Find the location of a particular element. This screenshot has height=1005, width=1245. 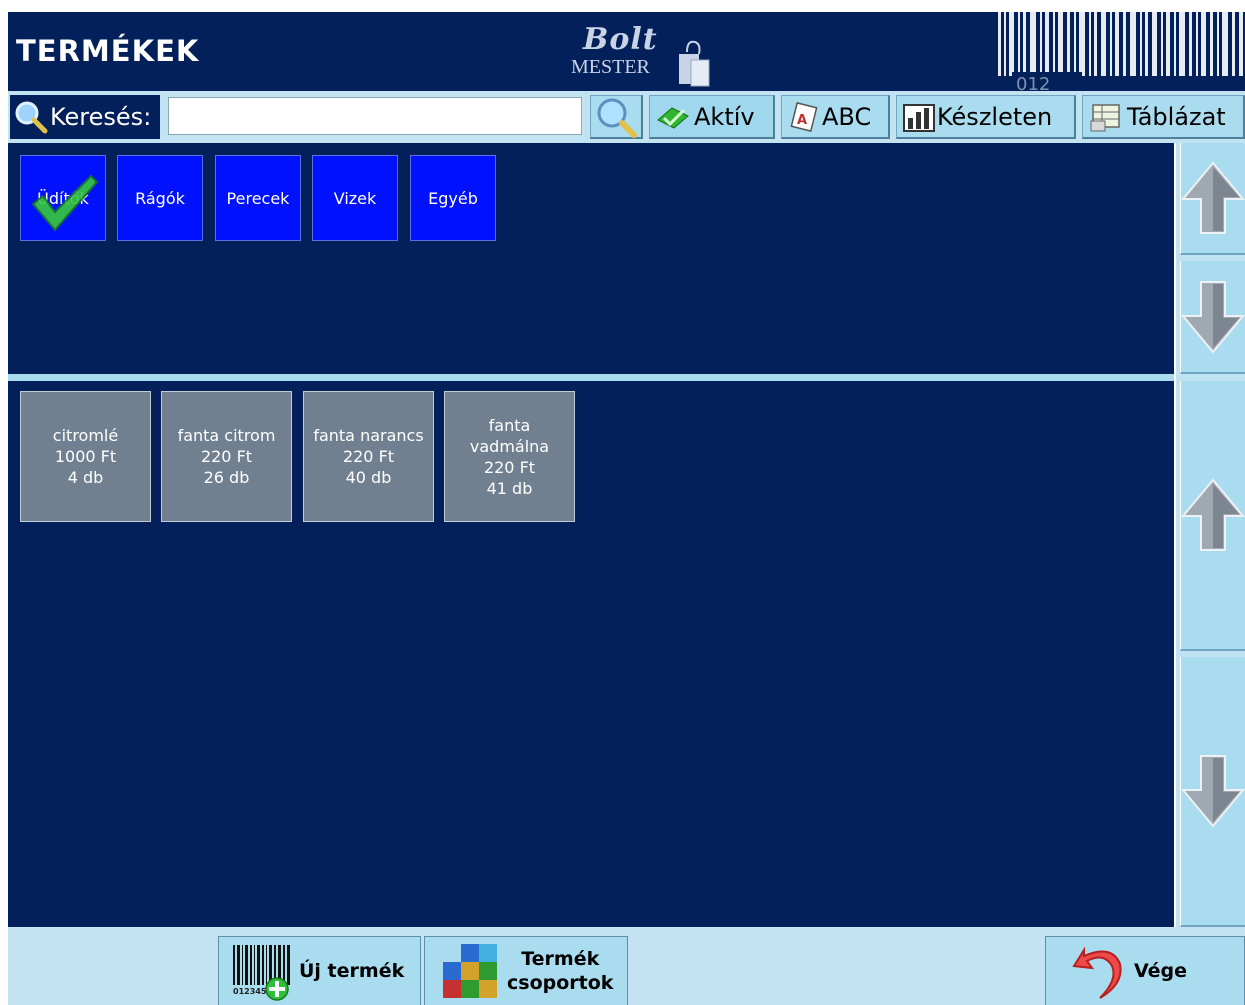

in-stock-filter-button: Készleten is located at coordinates (986, 117).